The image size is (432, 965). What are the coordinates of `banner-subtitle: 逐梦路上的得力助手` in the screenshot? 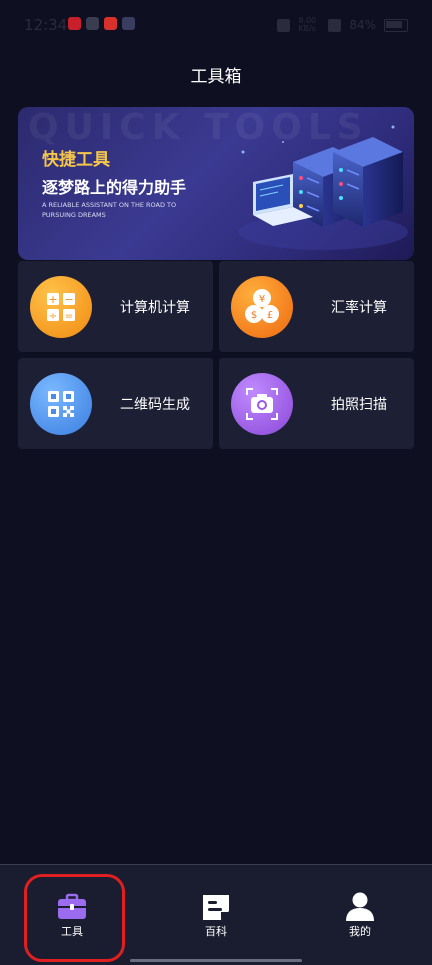 It's located at (114, 187).